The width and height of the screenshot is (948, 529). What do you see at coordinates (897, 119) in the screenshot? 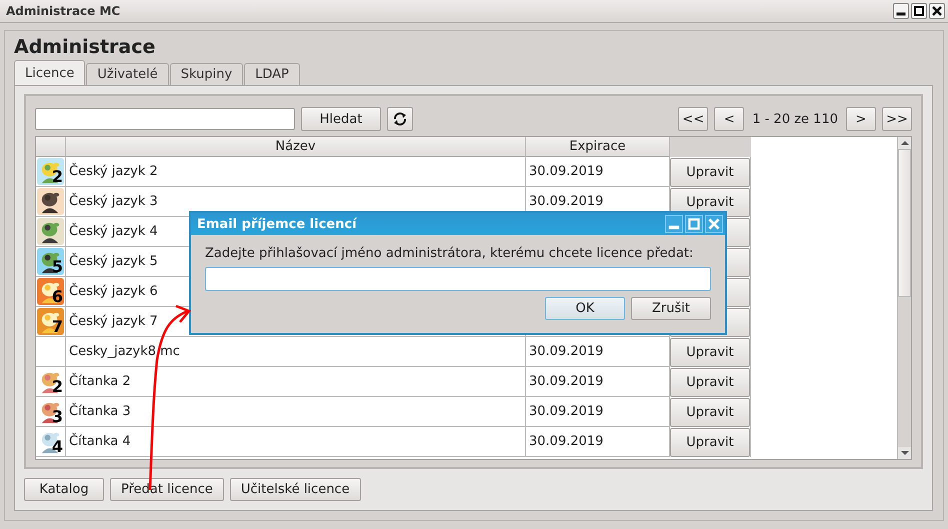
I see `last-page-button: >>` at bounding box center [897, 119].